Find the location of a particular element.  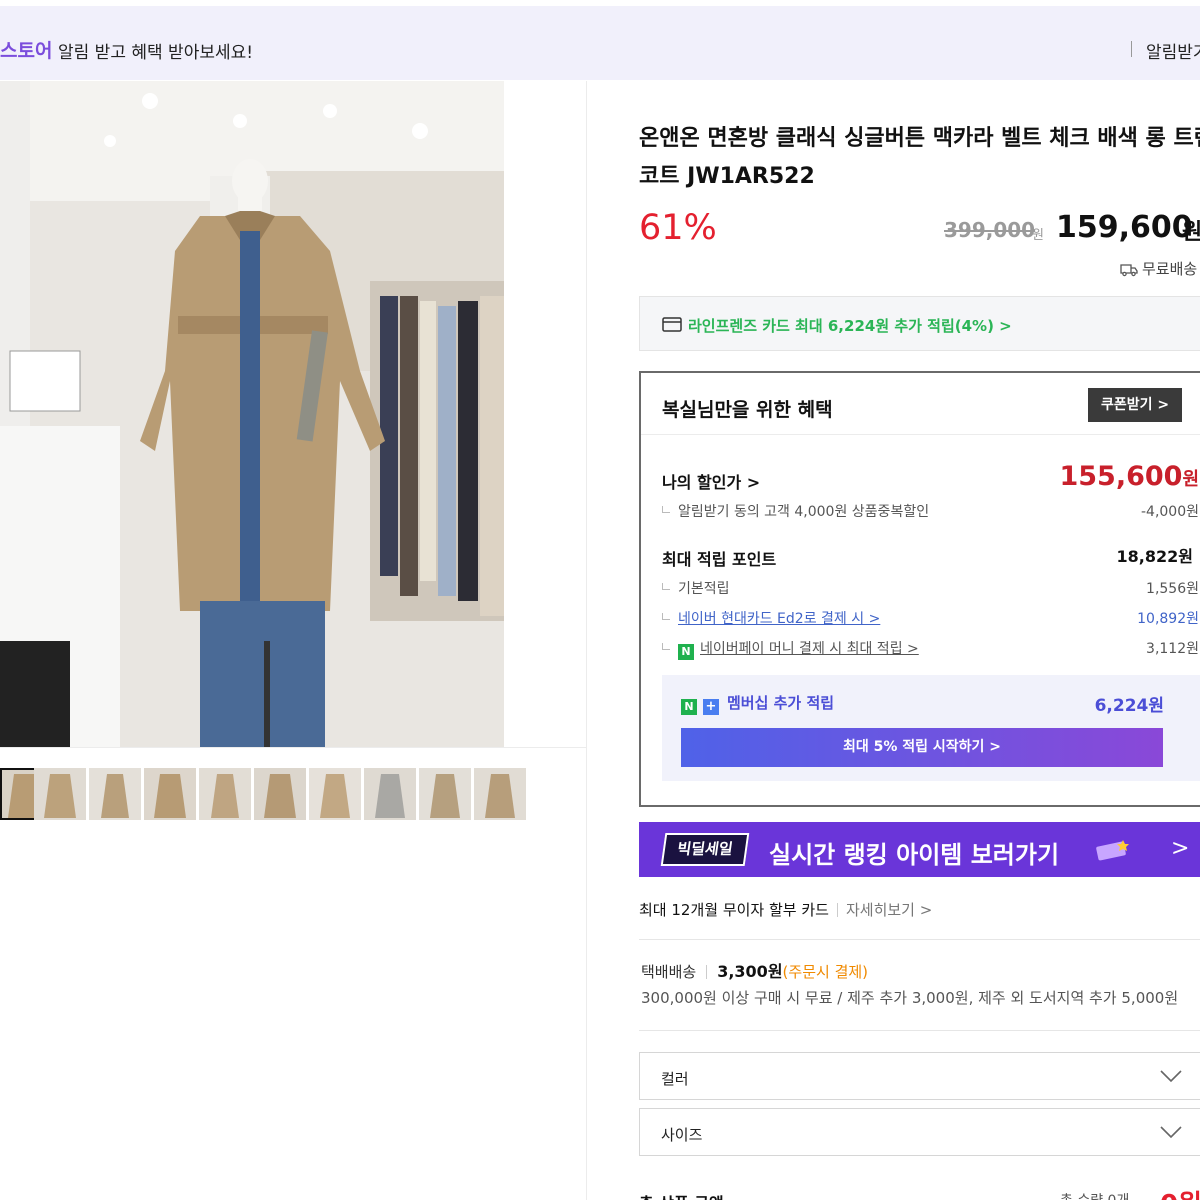

ranking-banner: 빅딜세일 실시간 랭킹 아이템 보러가기 > is located at coordinates (919, 849).